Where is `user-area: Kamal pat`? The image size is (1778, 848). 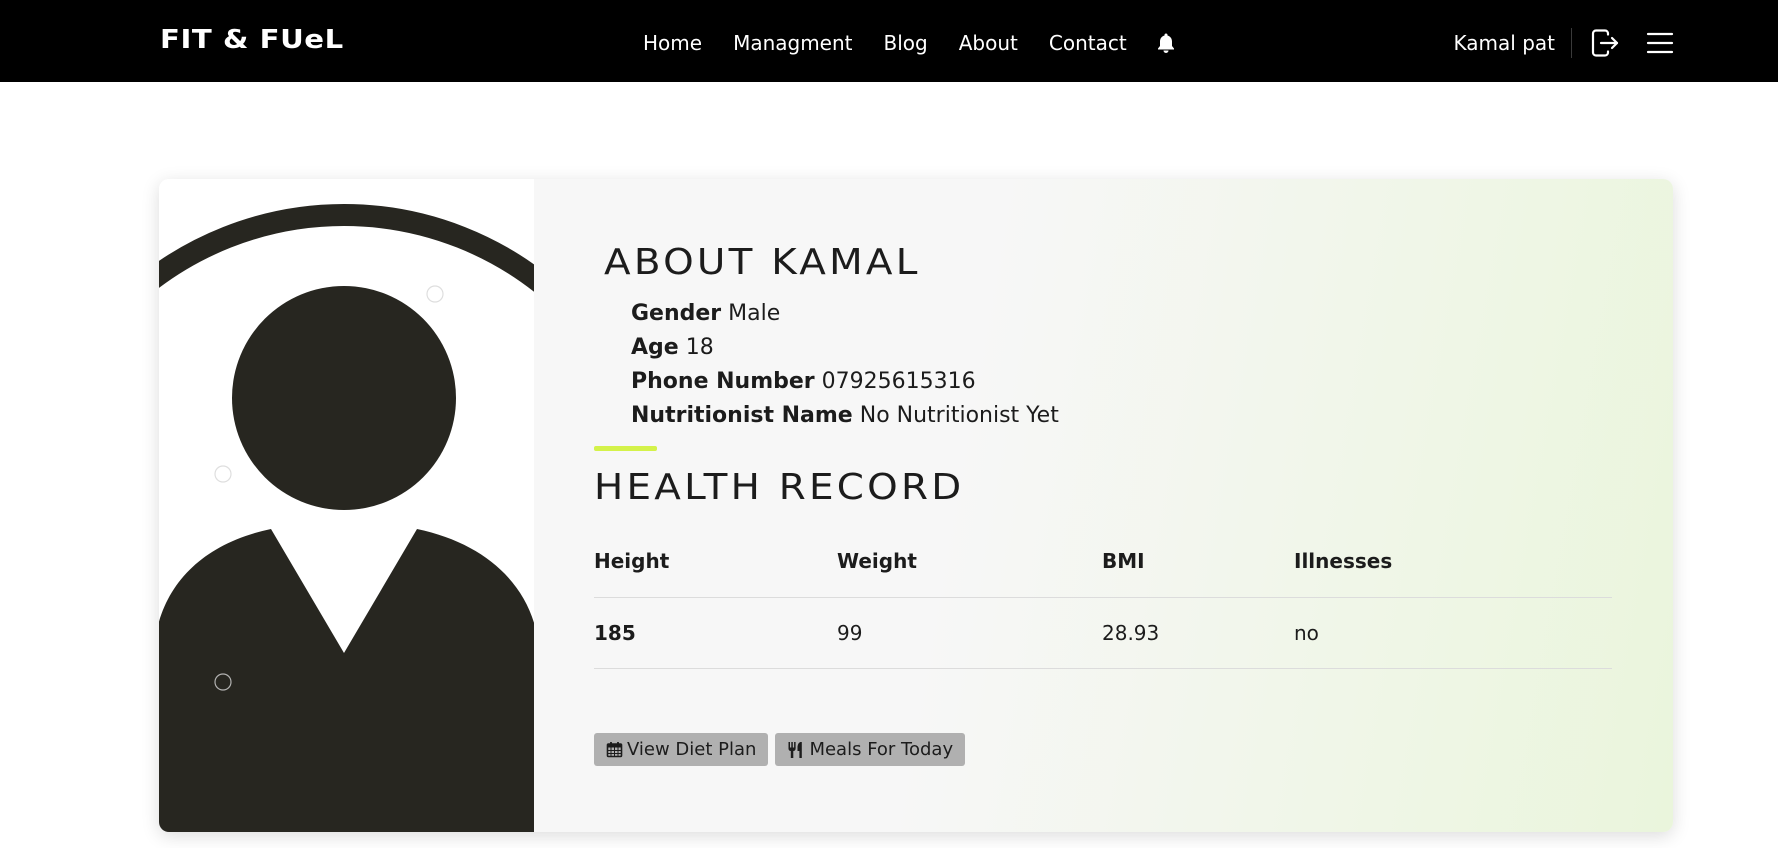
user-area: Kamal pat is located at coordinates (1564, 43).